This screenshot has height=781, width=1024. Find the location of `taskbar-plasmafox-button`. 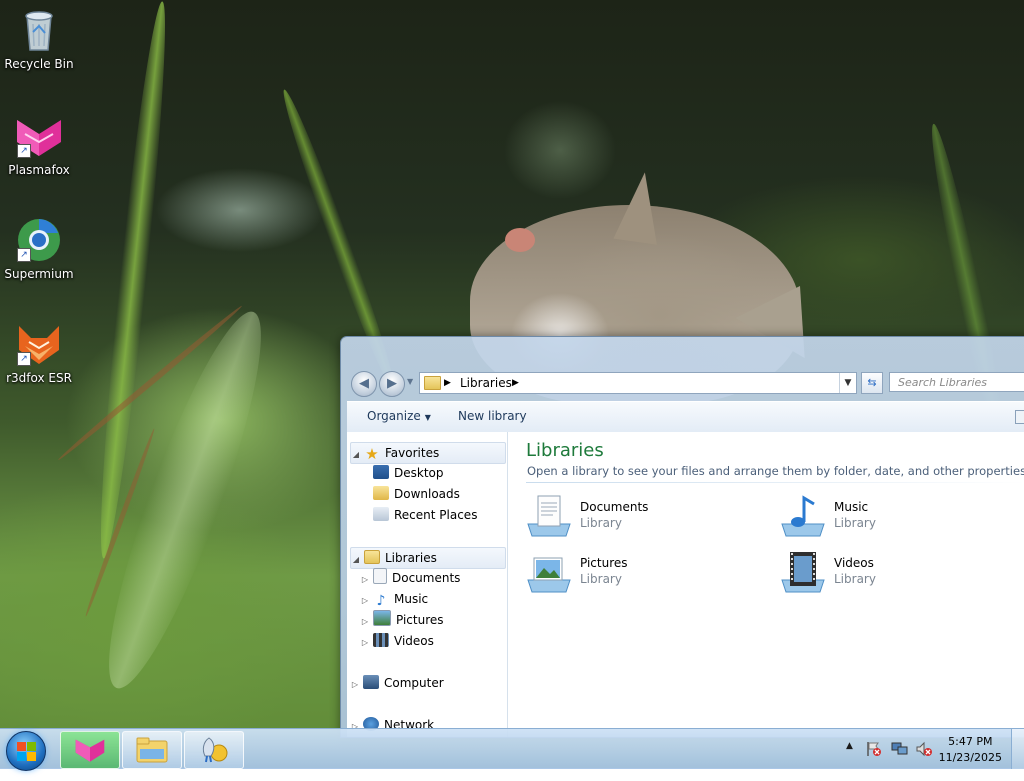

taskbar-plasmafox-button is located at coordinates (90, 750).